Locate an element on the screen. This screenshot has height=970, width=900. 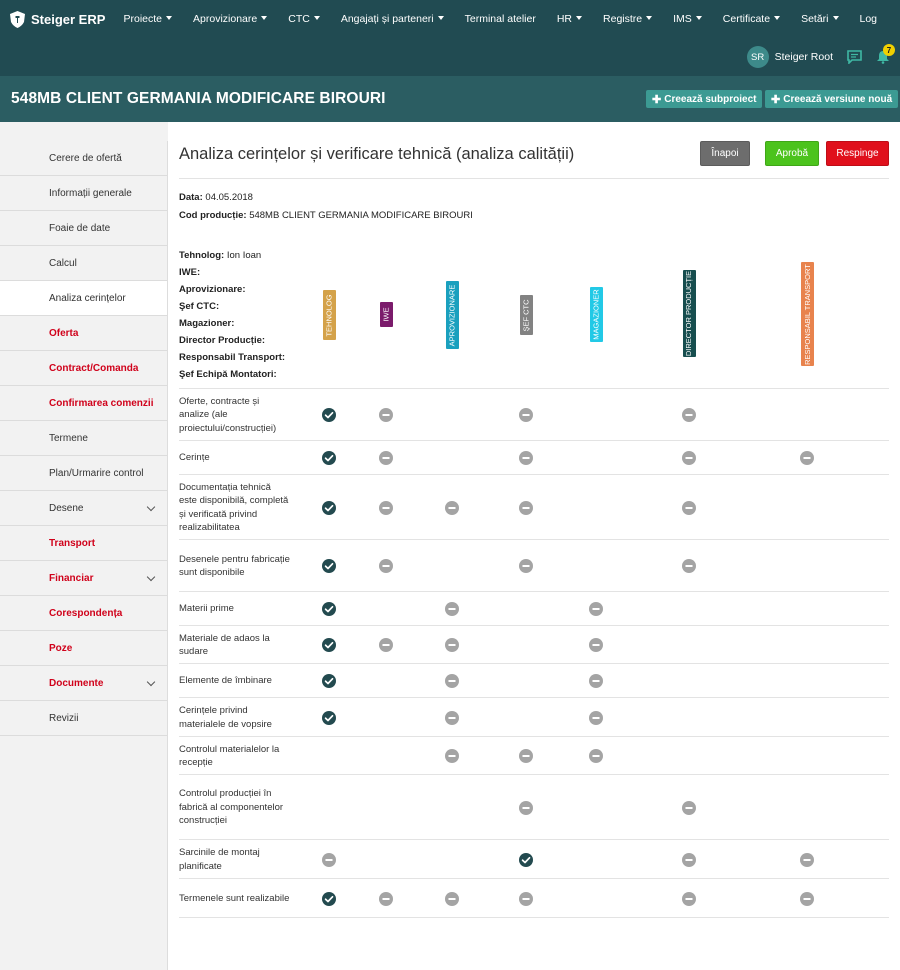
sidebar-item-label: Informații generale is located at coordinates (90, 193).